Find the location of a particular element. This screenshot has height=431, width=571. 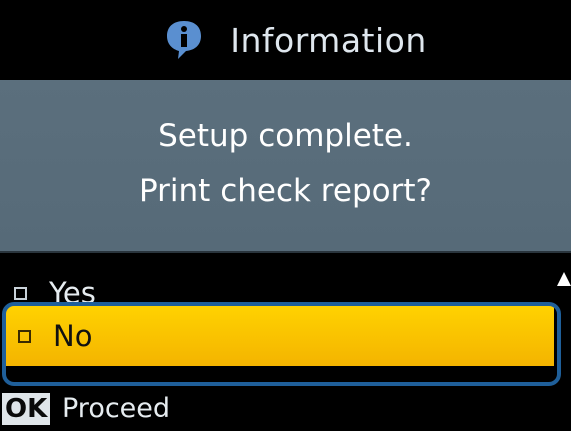

message-line-2: Print check report? is located at coordinates (285, 191).